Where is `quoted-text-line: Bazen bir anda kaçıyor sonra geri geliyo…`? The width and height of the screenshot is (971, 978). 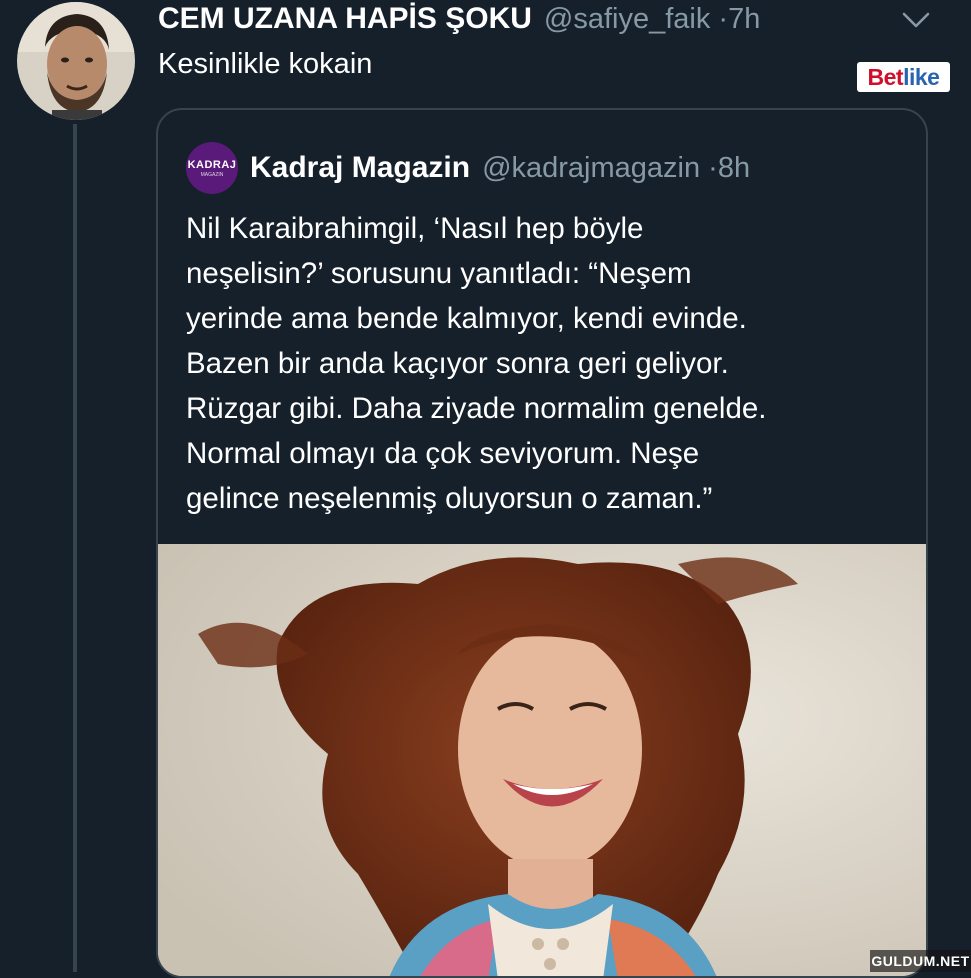
quoted-text-line: Bazen bir anda kaçıyor sonra geri geliyo… is located at coordinates (457, 363).